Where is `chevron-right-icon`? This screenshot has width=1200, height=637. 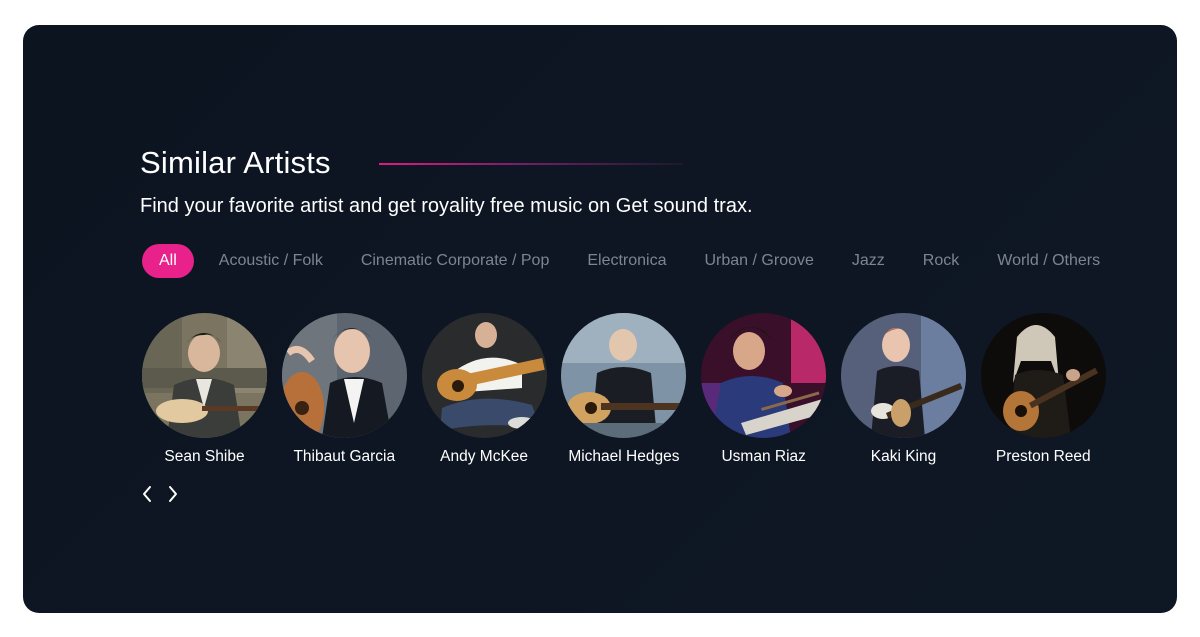
chevron-right-icon is located at coordinates (173, 494).